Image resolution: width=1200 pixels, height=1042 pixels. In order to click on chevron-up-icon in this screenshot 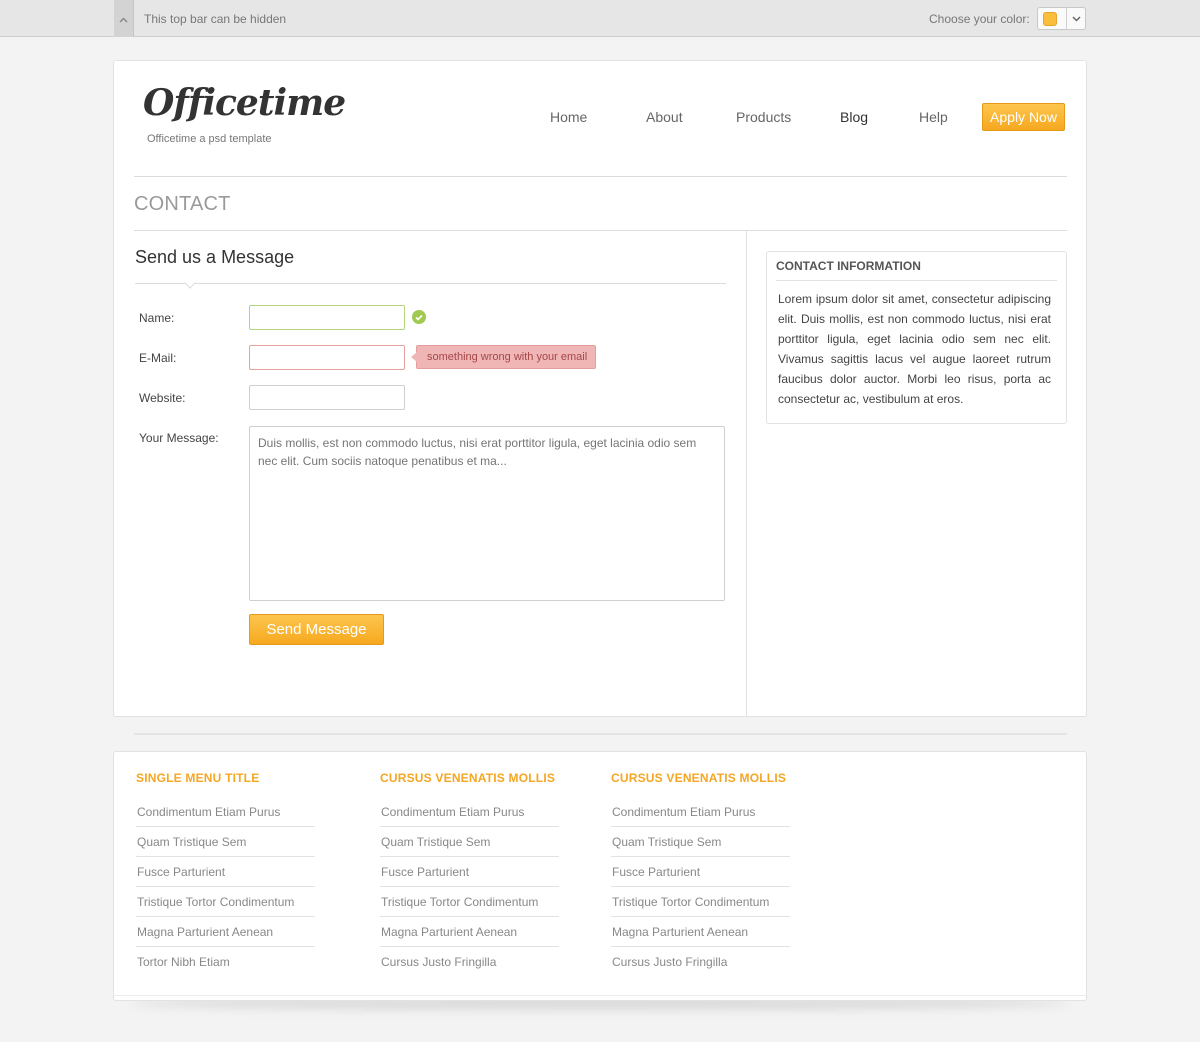, I will do `click(123, 19)`.